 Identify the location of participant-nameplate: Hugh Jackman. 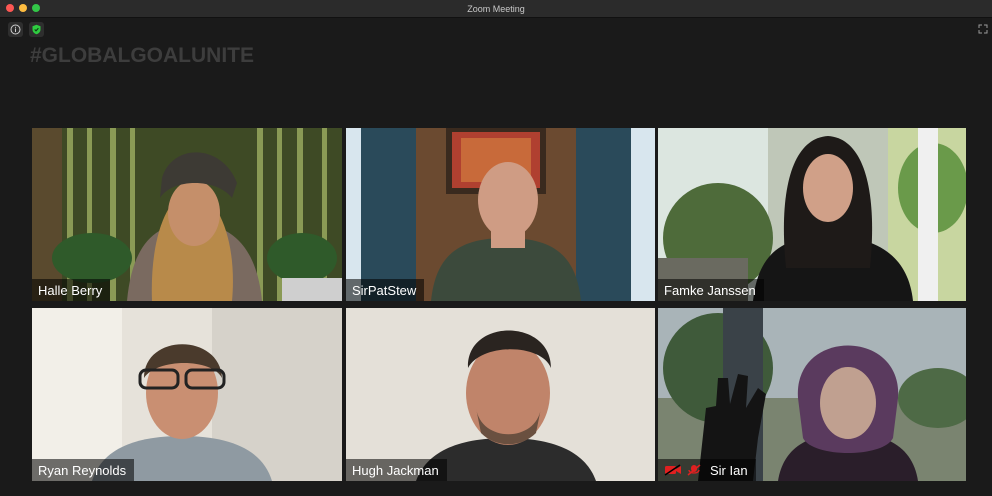
(396, 470).